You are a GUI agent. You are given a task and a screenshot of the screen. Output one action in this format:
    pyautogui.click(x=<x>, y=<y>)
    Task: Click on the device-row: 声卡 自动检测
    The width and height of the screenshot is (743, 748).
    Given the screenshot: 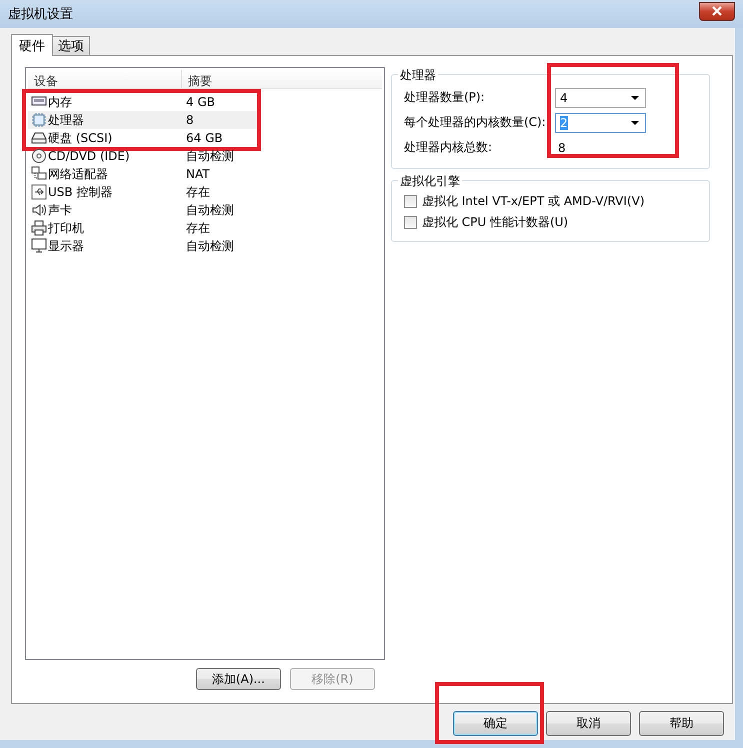 What is the action you would take?
    pyautogui.click(x=205, y=210)
    